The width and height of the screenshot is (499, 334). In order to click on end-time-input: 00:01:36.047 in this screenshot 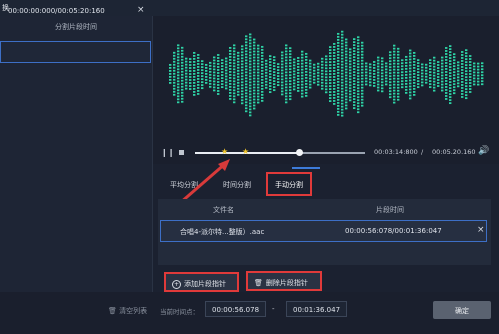, I will do `click(316, 309)`.